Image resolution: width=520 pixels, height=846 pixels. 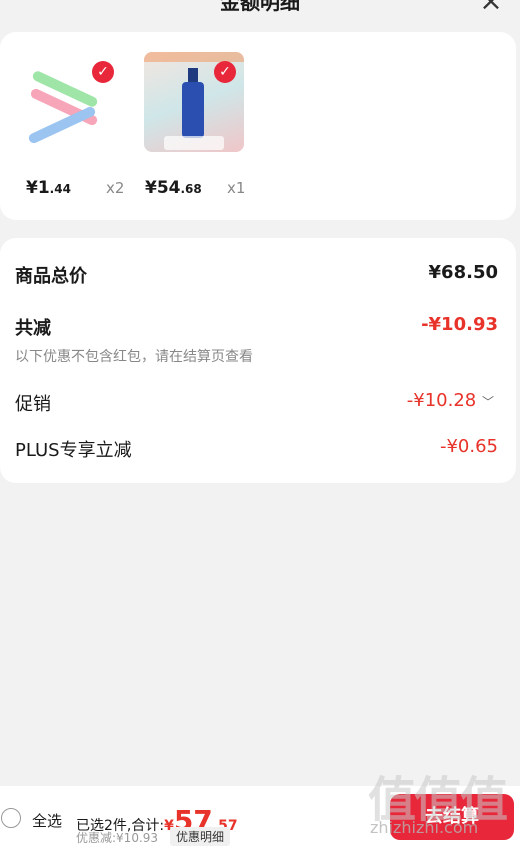 I want to click on discount-amount: 优惠减:¥10.93, so click(x=117, y=838).